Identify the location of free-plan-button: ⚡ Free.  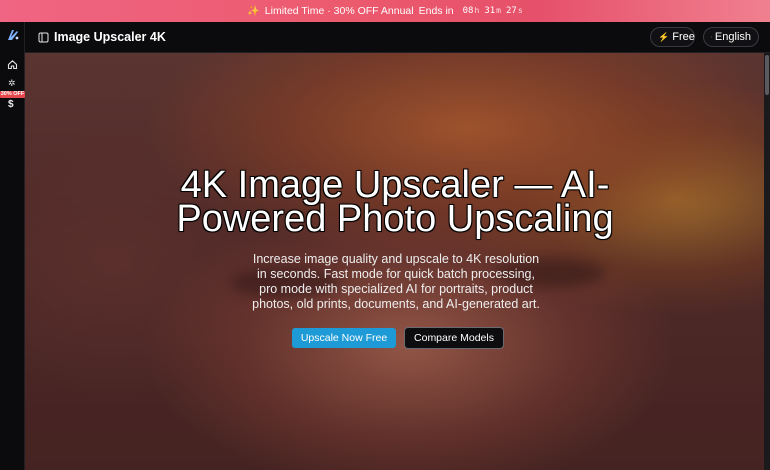
(672, 37).